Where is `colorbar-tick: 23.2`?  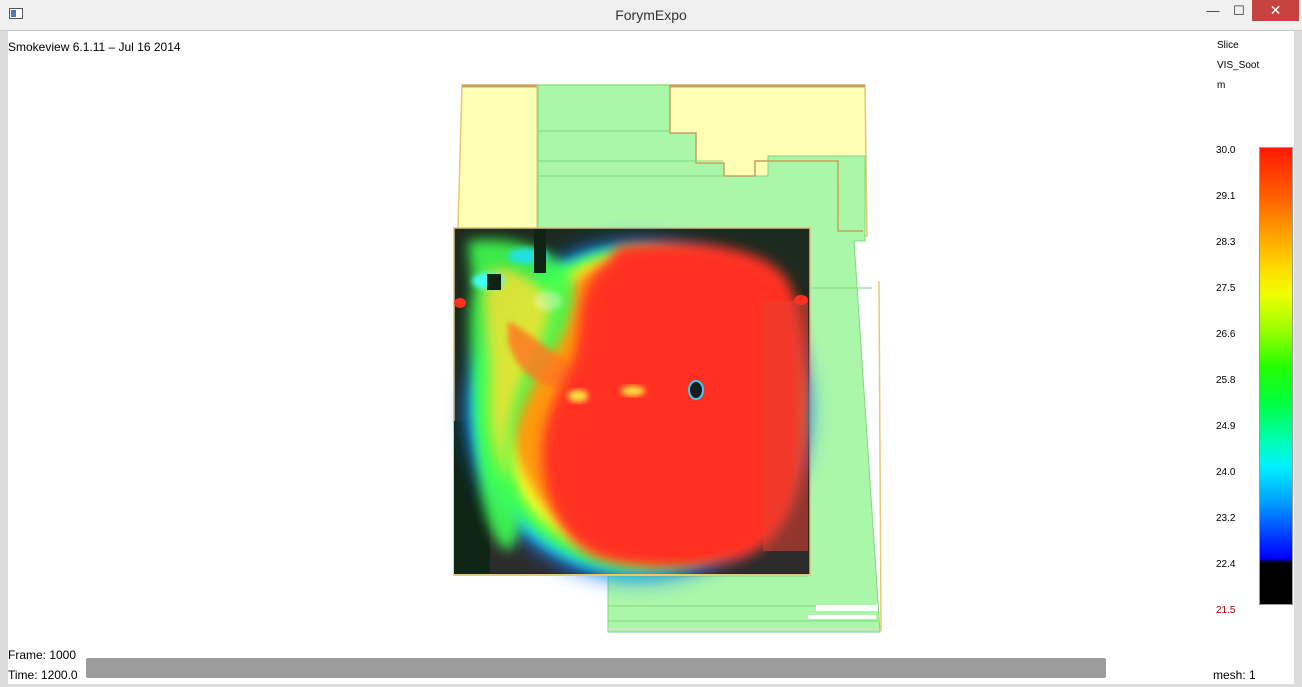 colorbar-tick: 23.2 is located at coordinates (1226, 518).